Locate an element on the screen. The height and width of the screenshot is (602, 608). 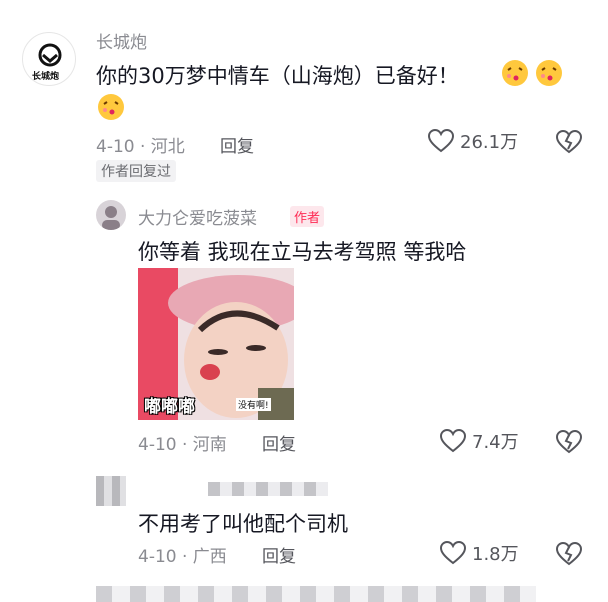
like-button: 7.4万 is located at coordinates (479, 441).